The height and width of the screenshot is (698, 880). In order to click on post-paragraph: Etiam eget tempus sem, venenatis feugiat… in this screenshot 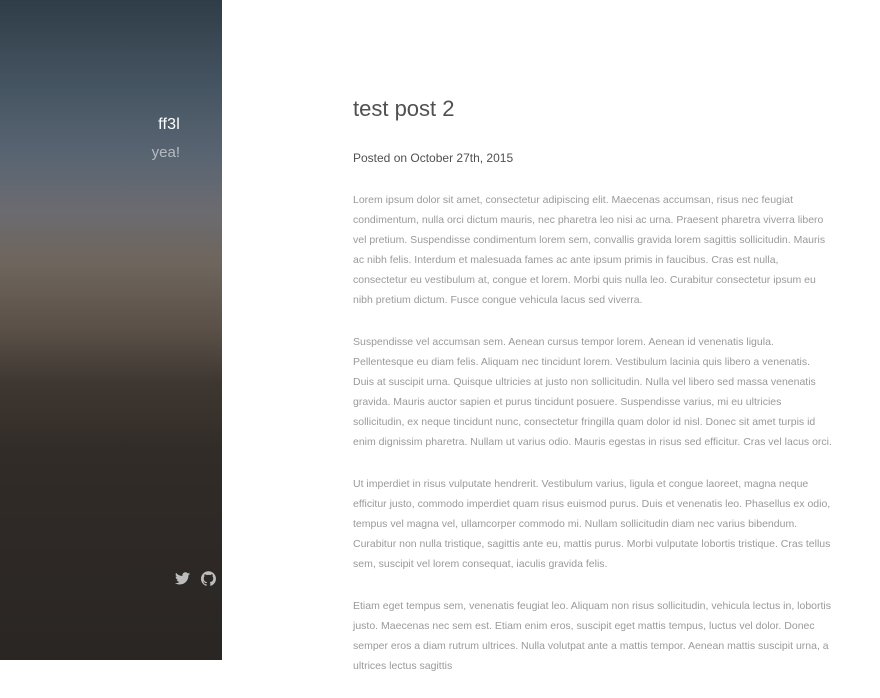, I will do `click(592, 636)`.